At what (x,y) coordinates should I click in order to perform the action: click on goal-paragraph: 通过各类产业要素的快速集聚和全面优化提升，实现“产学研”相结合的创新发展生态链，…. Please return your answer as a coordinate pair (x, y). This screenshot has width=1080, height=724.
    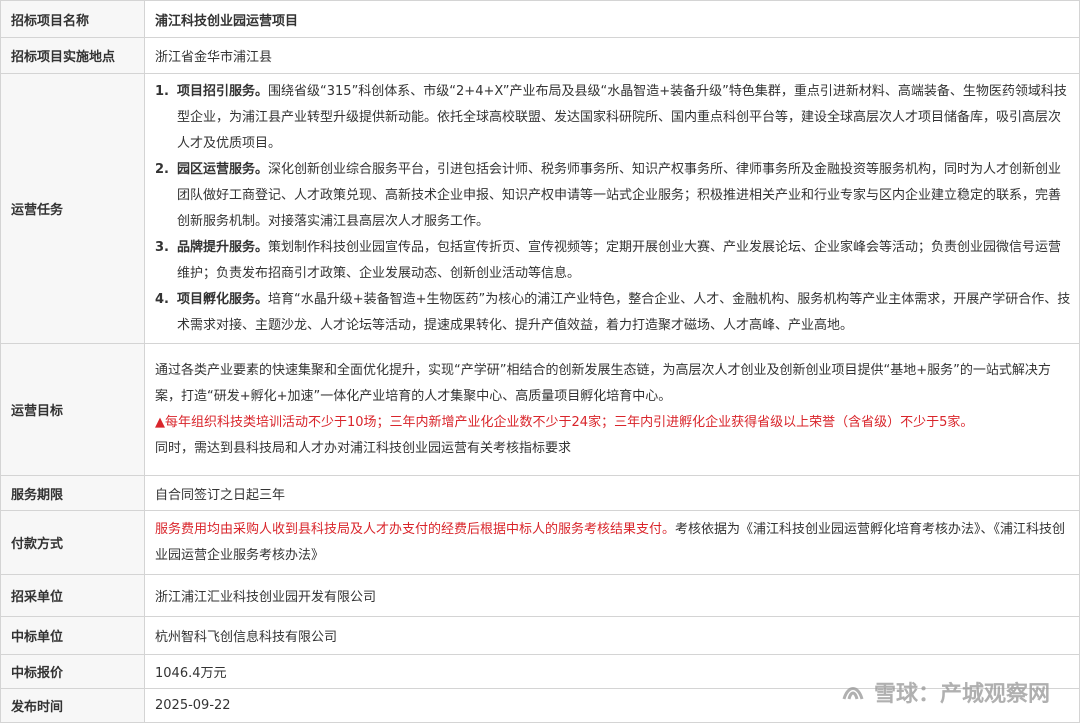
    Looking at the image, I should click on (603, 383).